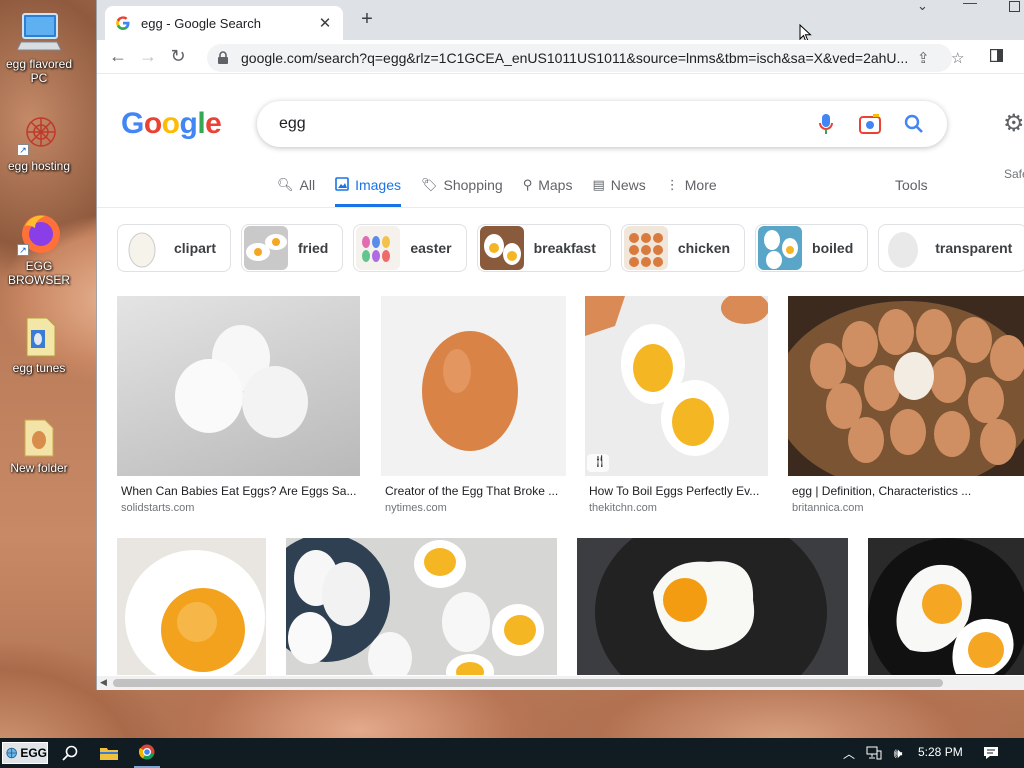 The image size is (1024, 768). I want to click on chip-transparent: transparent, so click(951, 248).